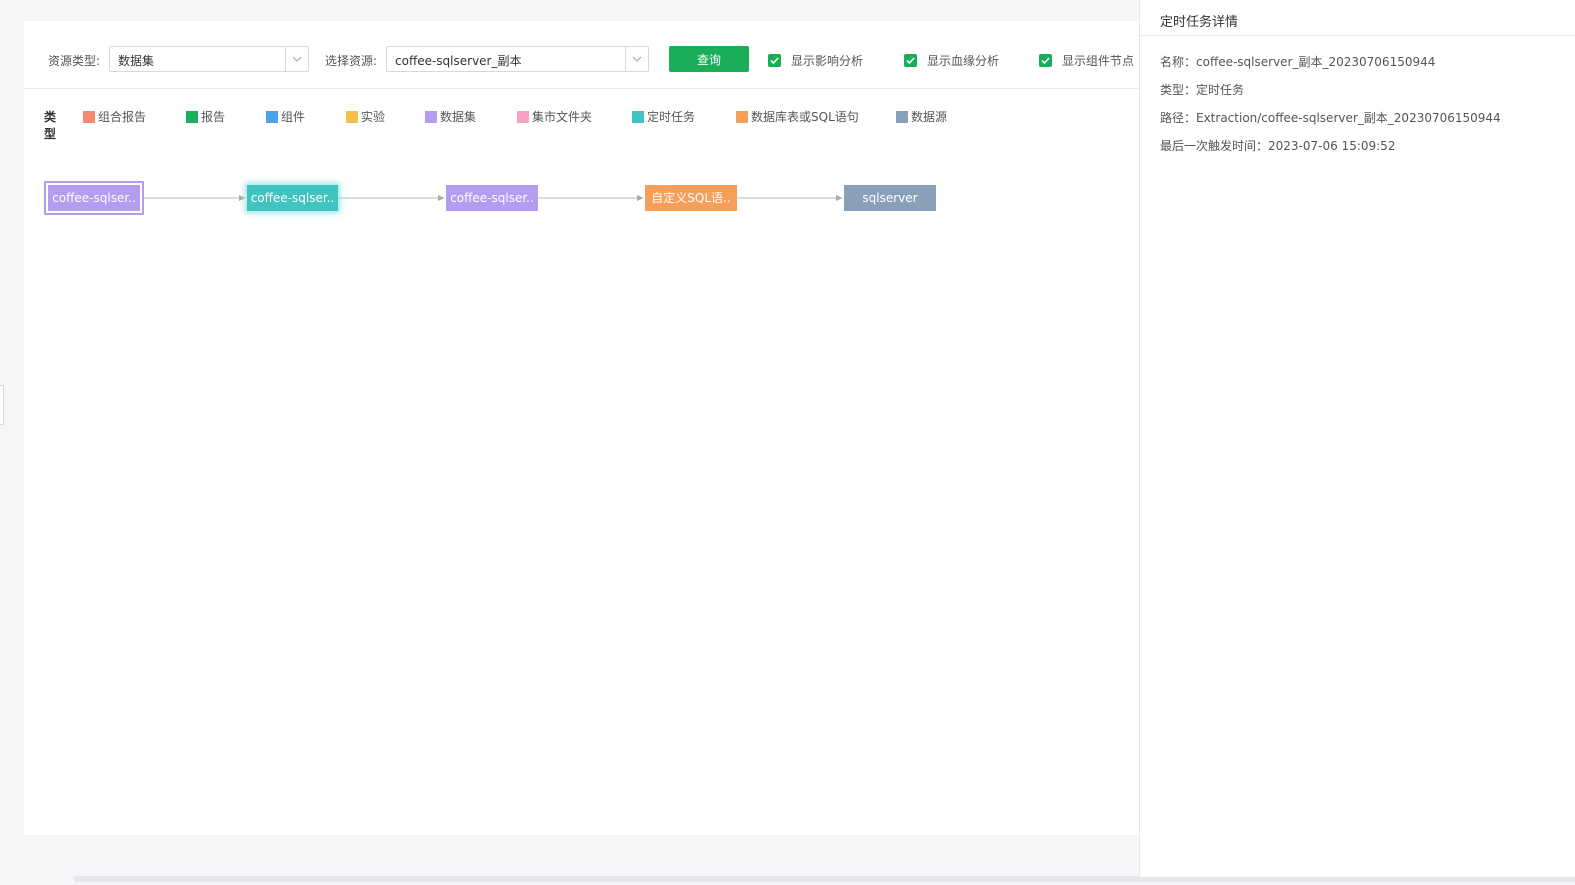 Image resolution: width=1575 pixels, height=885 pixels. I want to click on legend-item-combined-report: 组合报告, so click(114, 116).